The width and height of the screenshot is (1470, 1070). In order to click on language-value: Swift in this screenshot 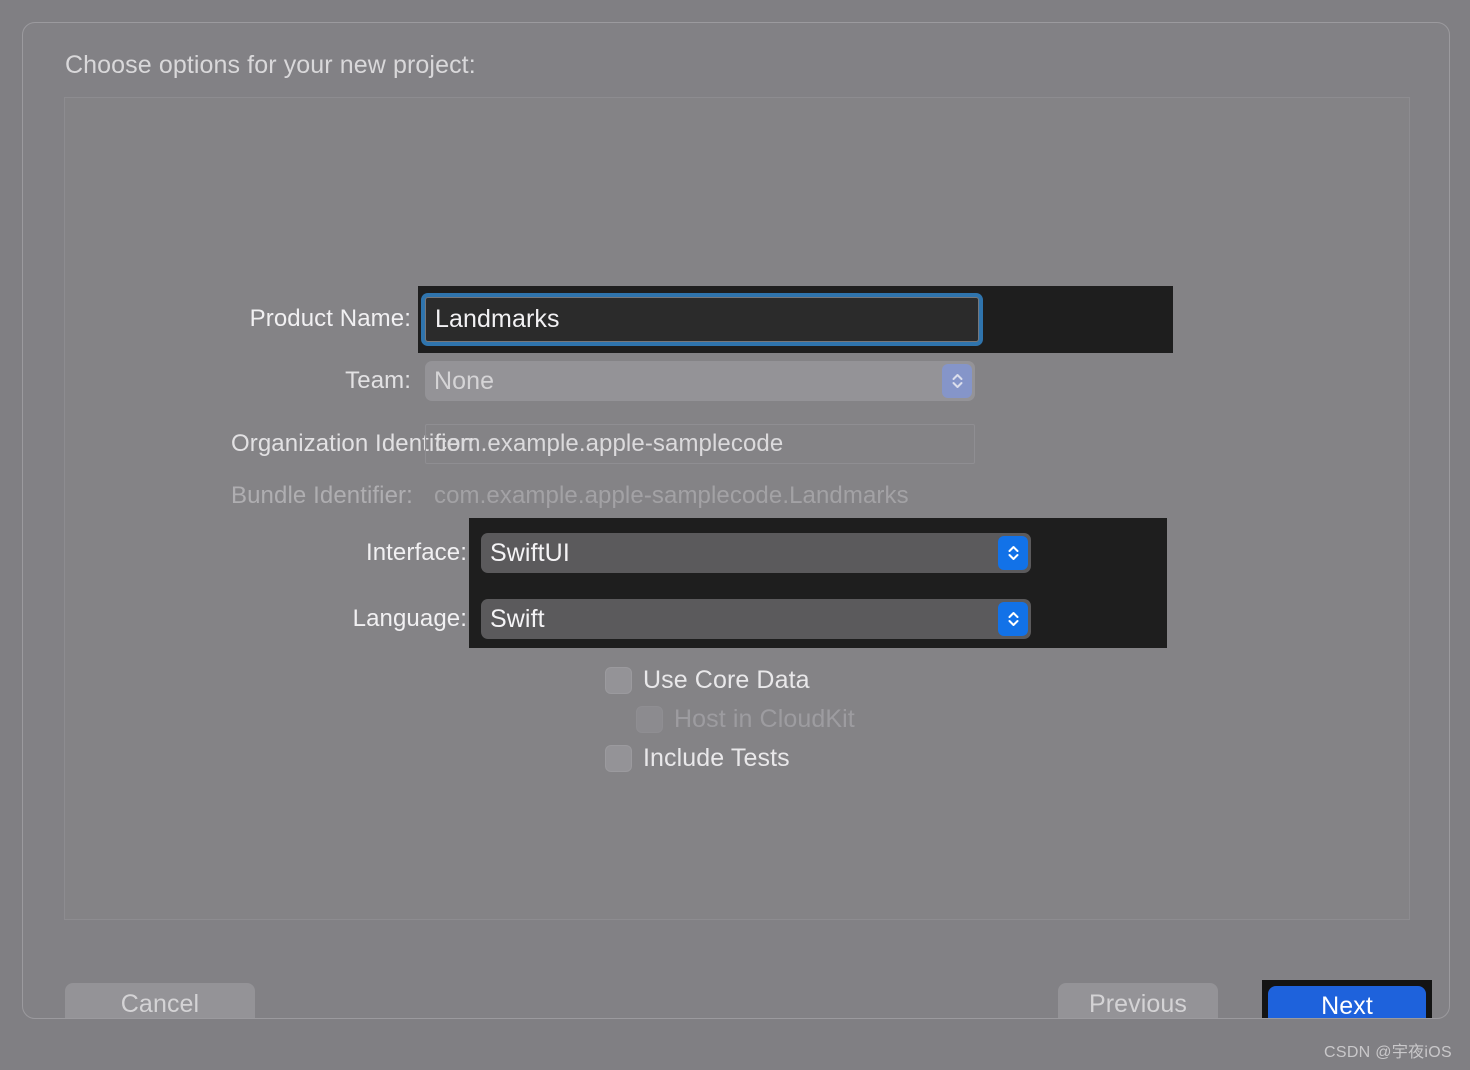, I will do `click(517, 618)`.